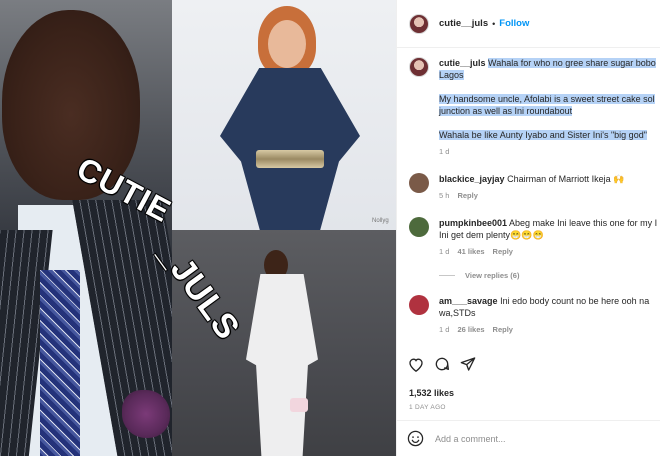 Image resolution: width=660 pixels, height=456 pixels. What do you see at coordinates (444, 151) in the screenshot?
I see `caption-time: 1 d` at bounding box center [444, 151].